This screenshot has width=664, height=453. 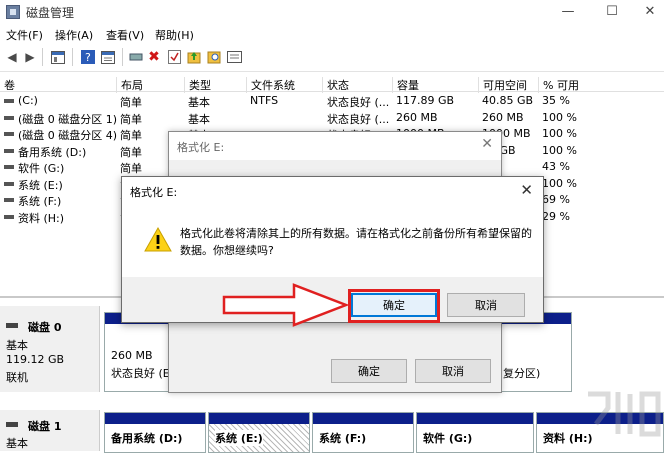 What do you see at coordinates (7, 85) in the screenshot?
I see `column-volume: 卷` at bounding box center [7, 85].